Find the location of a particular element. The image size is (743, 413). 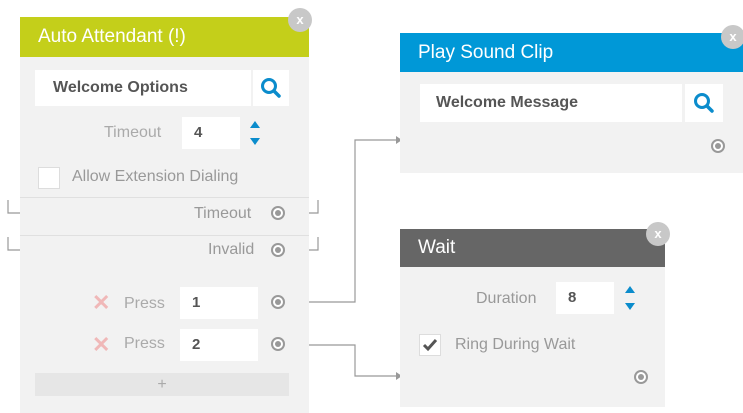

ring-during-wait-label: Ring During Wait is located at coordinates (515, 344).